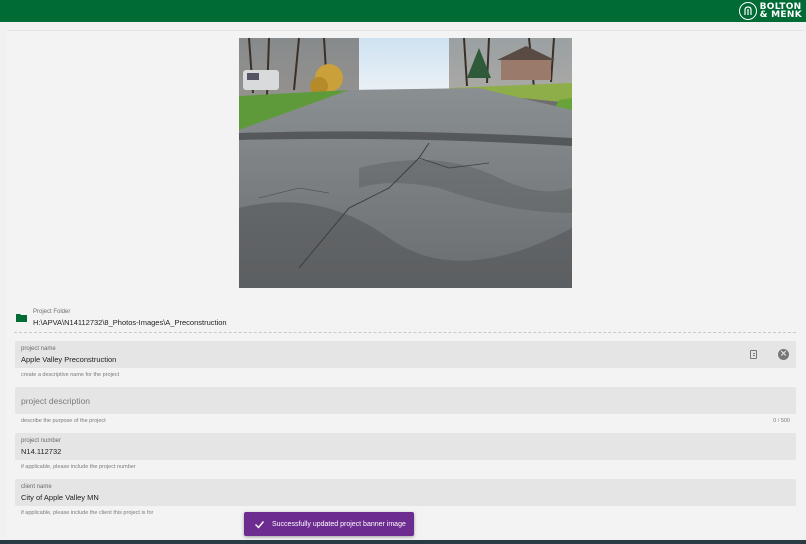  Describe the element at coordinates (403, 11) in the screenshot. I see `top-app-bar: BOLTON & MENK` at that location.